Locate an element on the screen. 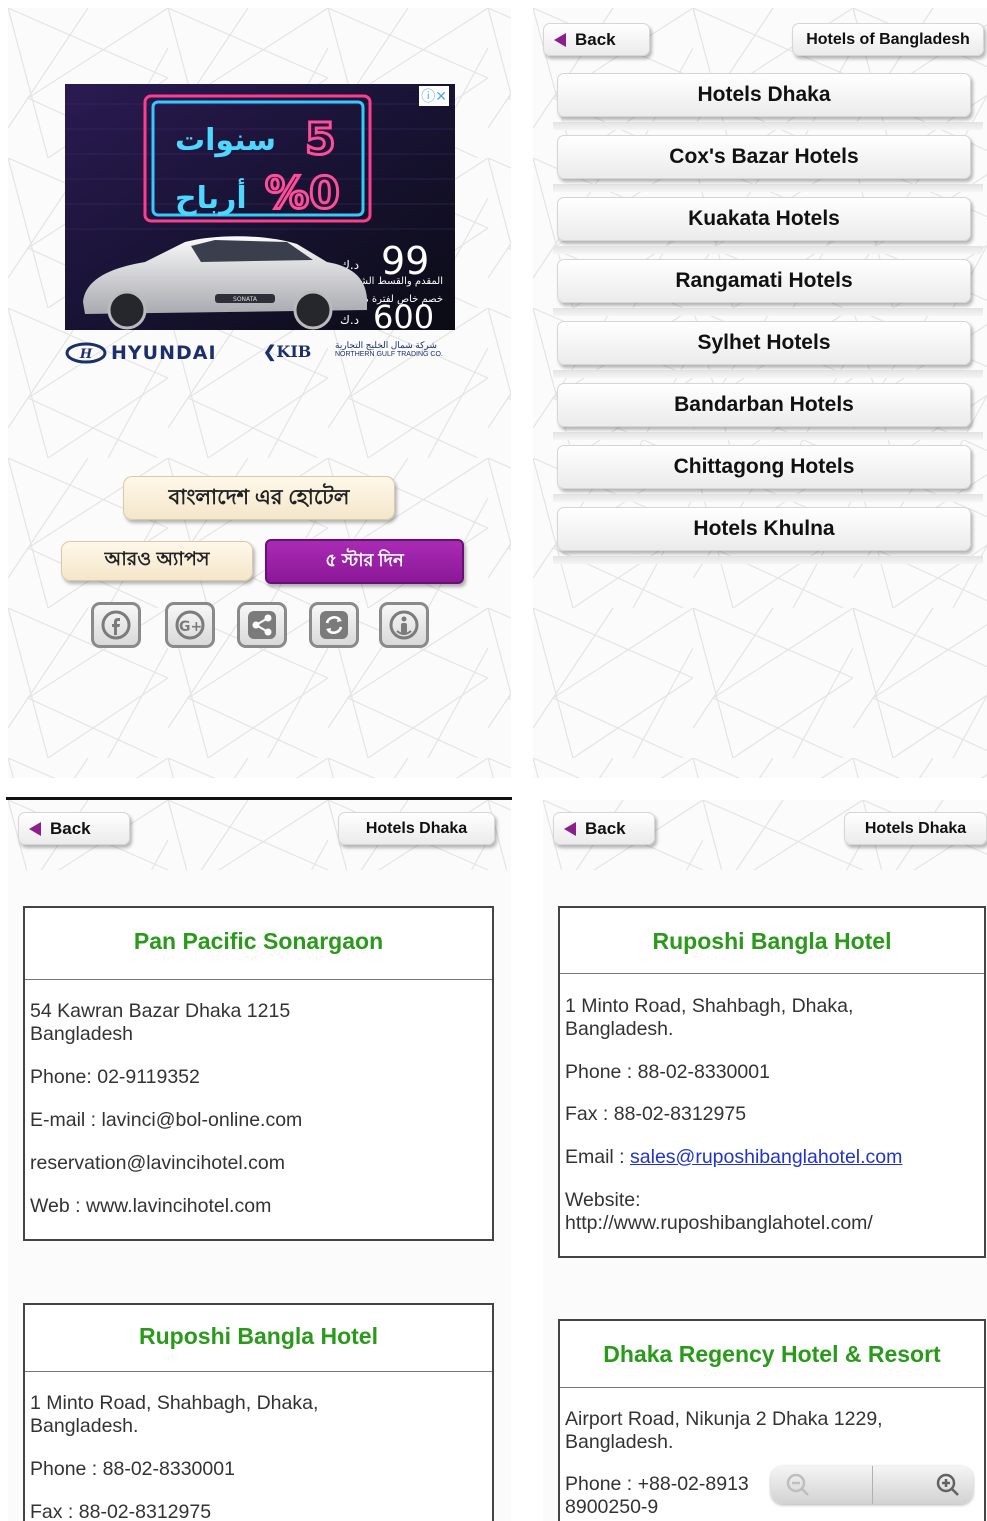 This screenshot has height=1521, width=987. hotel-address: 54 Kawran Bazar Dhaka 1215 Bangladesh is located at coordinates (160, 1022).